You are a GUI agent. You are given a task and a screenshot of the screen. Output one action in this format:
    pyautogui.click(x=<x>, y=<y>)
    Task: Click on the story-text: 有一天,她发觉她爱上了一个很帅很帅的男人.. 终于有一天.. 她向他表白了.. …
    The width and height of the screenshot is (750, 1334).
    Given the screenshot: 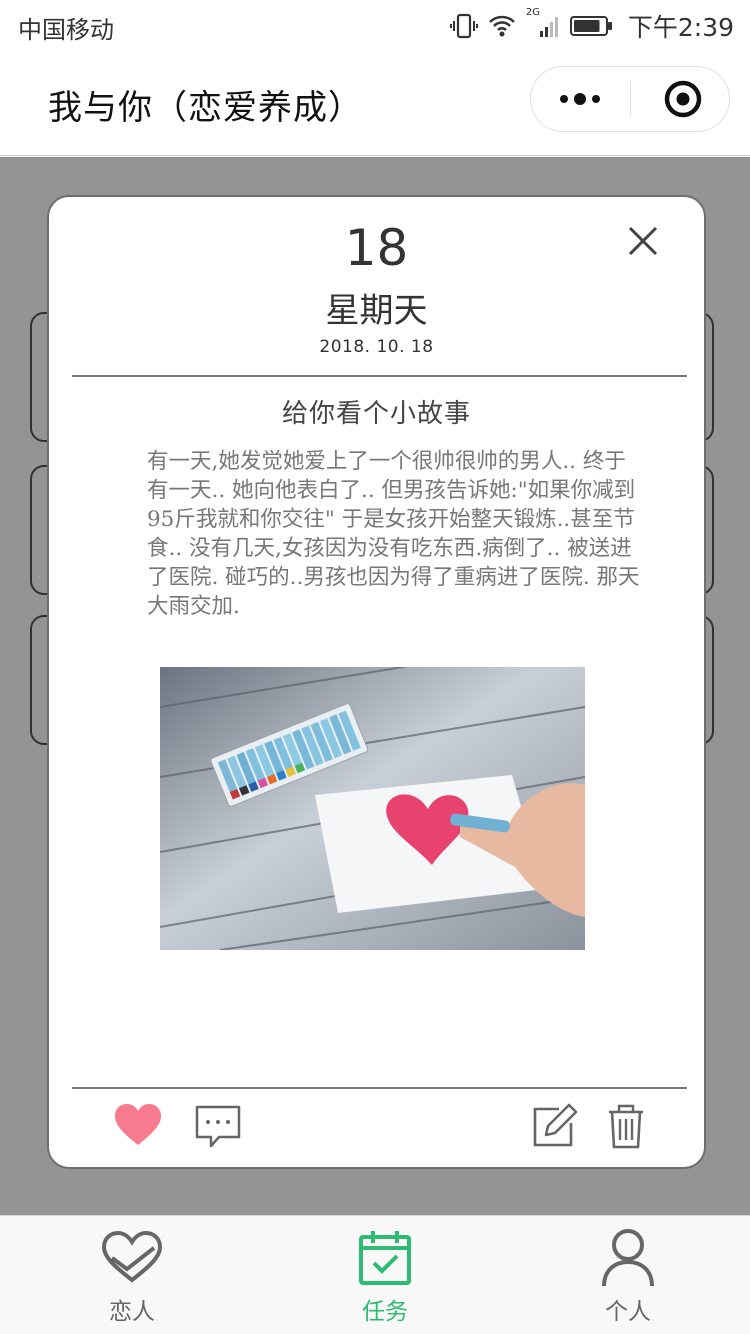 What is the action you would take?
    pyautogui.click(x=393, y=534)
    